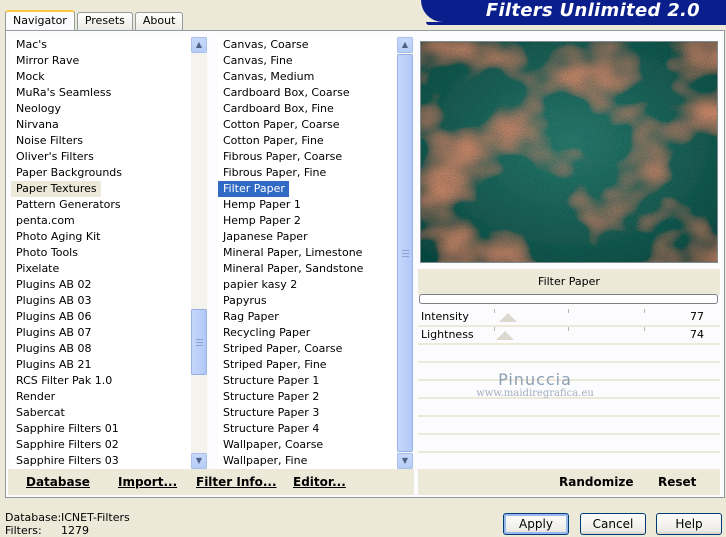  I want to click on list-item: Paper Textures, so click(56, 189).